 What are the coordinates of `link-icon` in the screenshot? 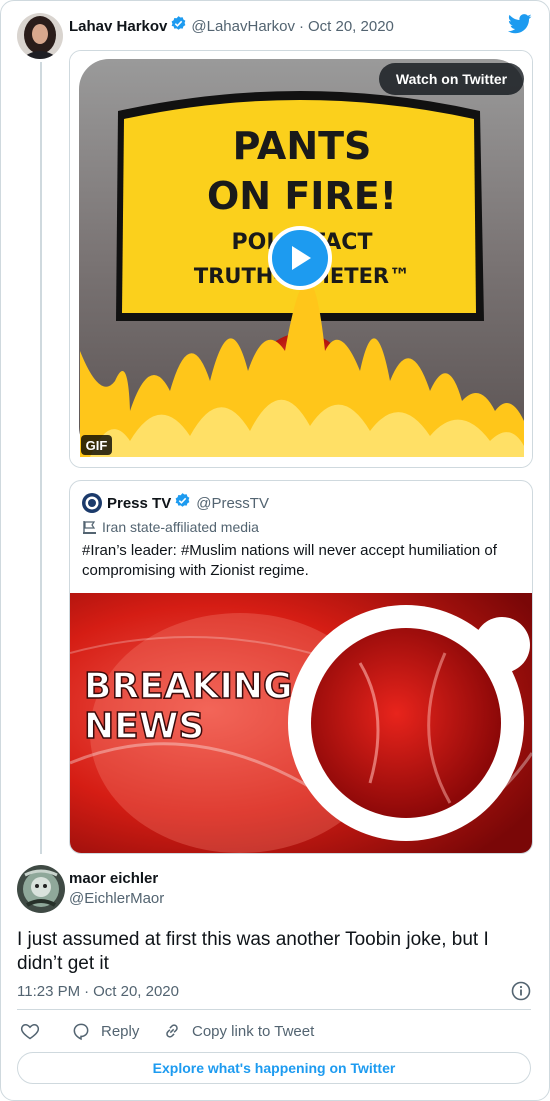 It's located at (172, 1031).